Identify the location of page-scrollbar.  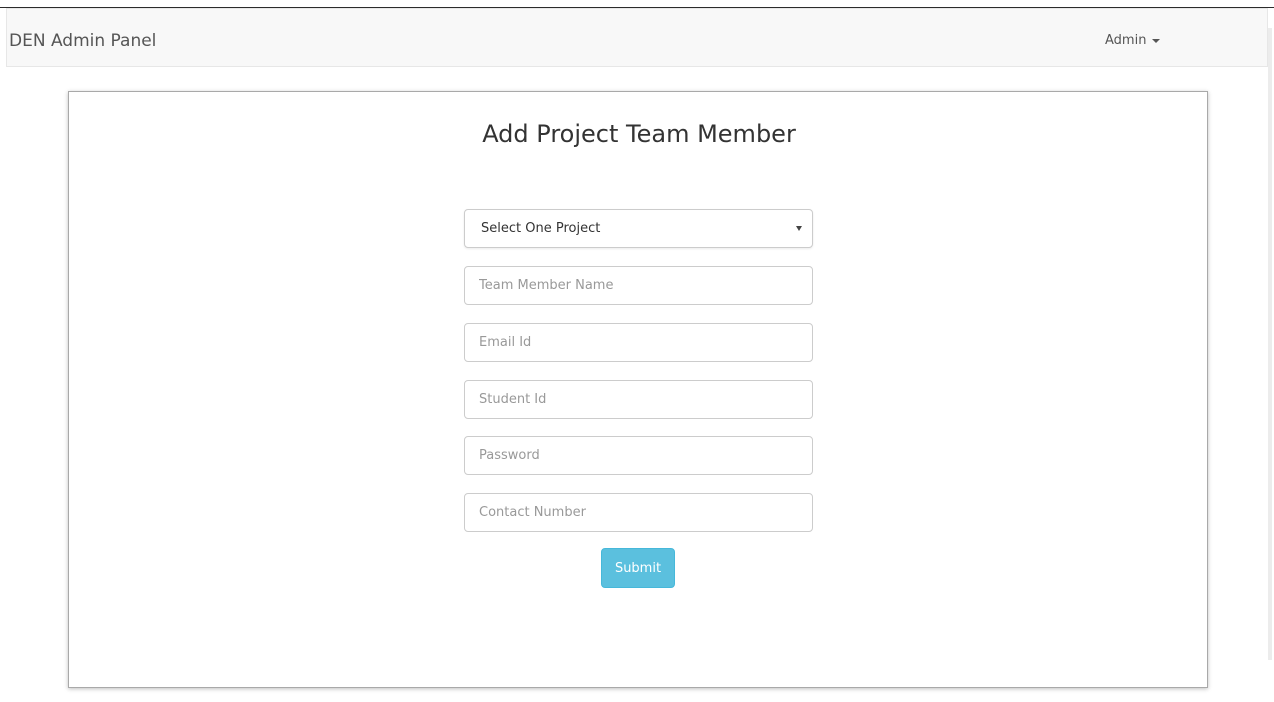
(1270, 344).